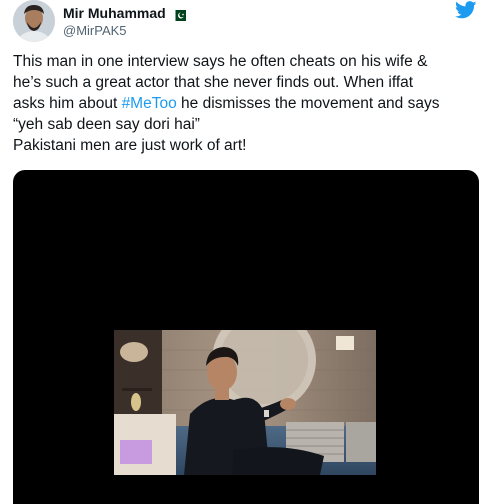  I want to click on author-display-name: Mir Muhammad, so click(114, 13).